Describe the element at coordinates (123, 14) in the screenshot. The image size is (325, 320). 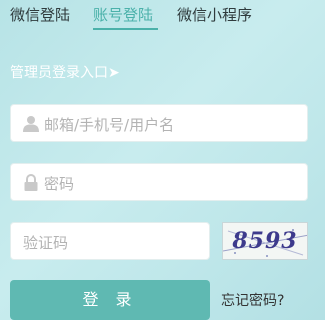
I see `tab-account-login: 账号登陆` at that location.